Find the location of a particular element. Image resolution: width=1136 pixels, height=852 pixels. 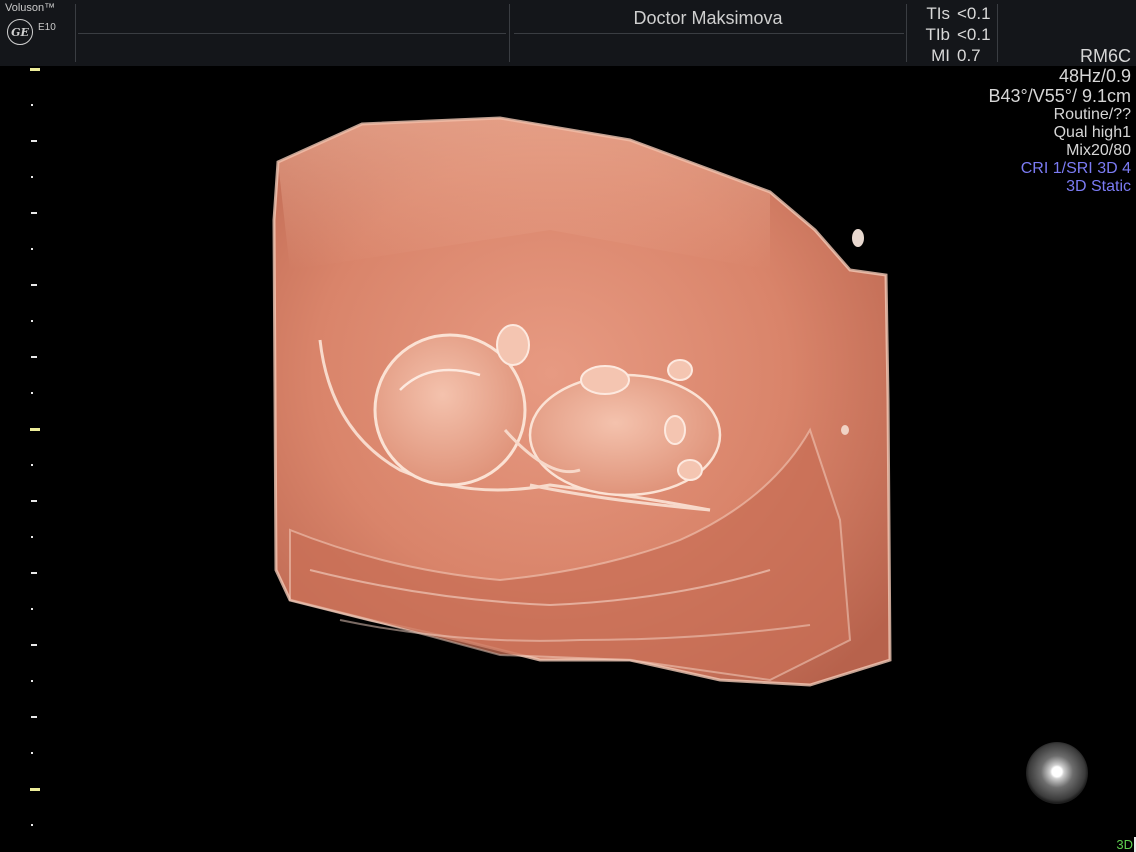

brand-name: Voluson™ is located at coordinates (30, 8).